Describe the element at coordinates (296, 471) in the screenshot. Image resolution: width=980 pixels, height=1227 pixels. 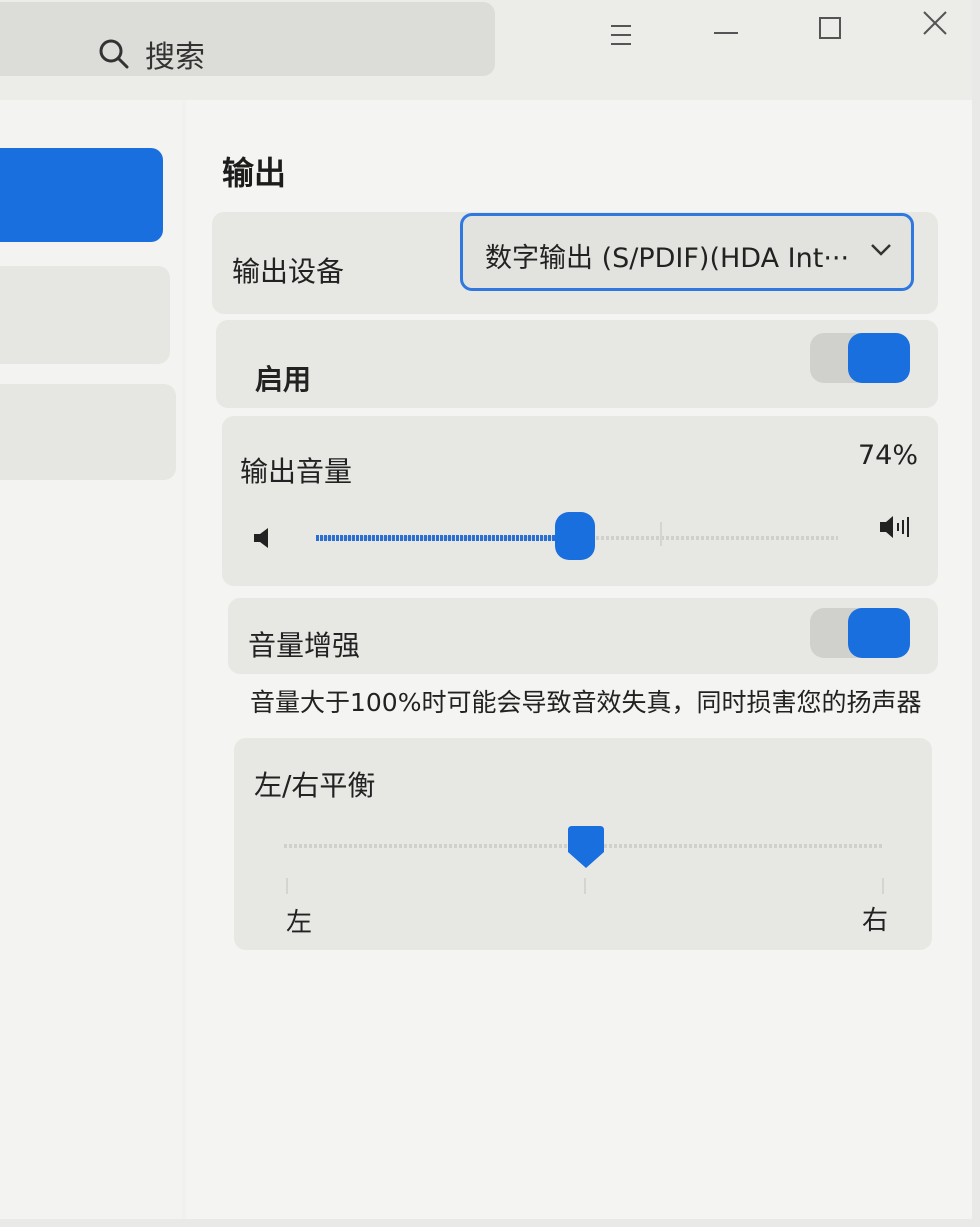
I see `output-volume-label: 输出音量` at that location.